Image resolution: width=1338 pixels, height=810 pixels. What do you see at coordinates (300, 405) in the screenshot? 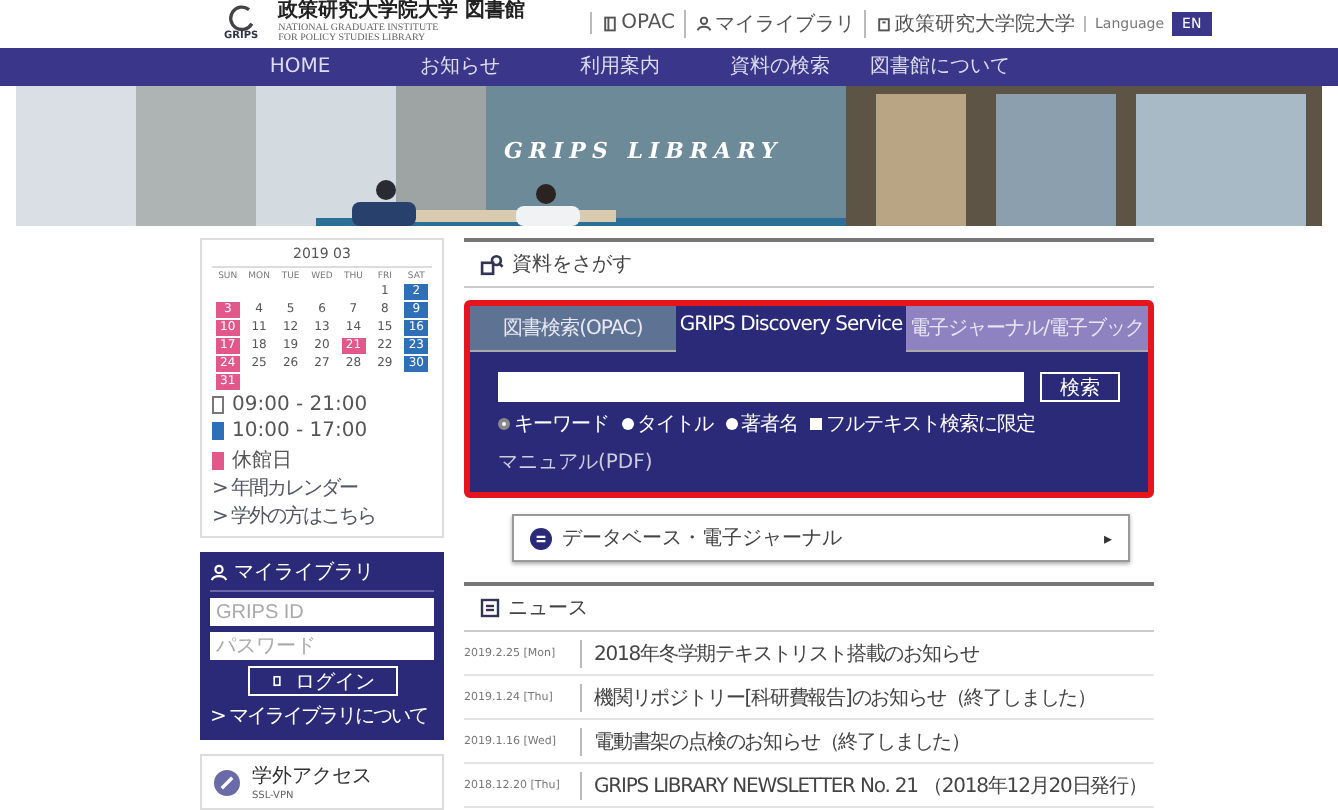
I see `legend-label: 09:00 - 21:00` at bounding box center [300, 405].